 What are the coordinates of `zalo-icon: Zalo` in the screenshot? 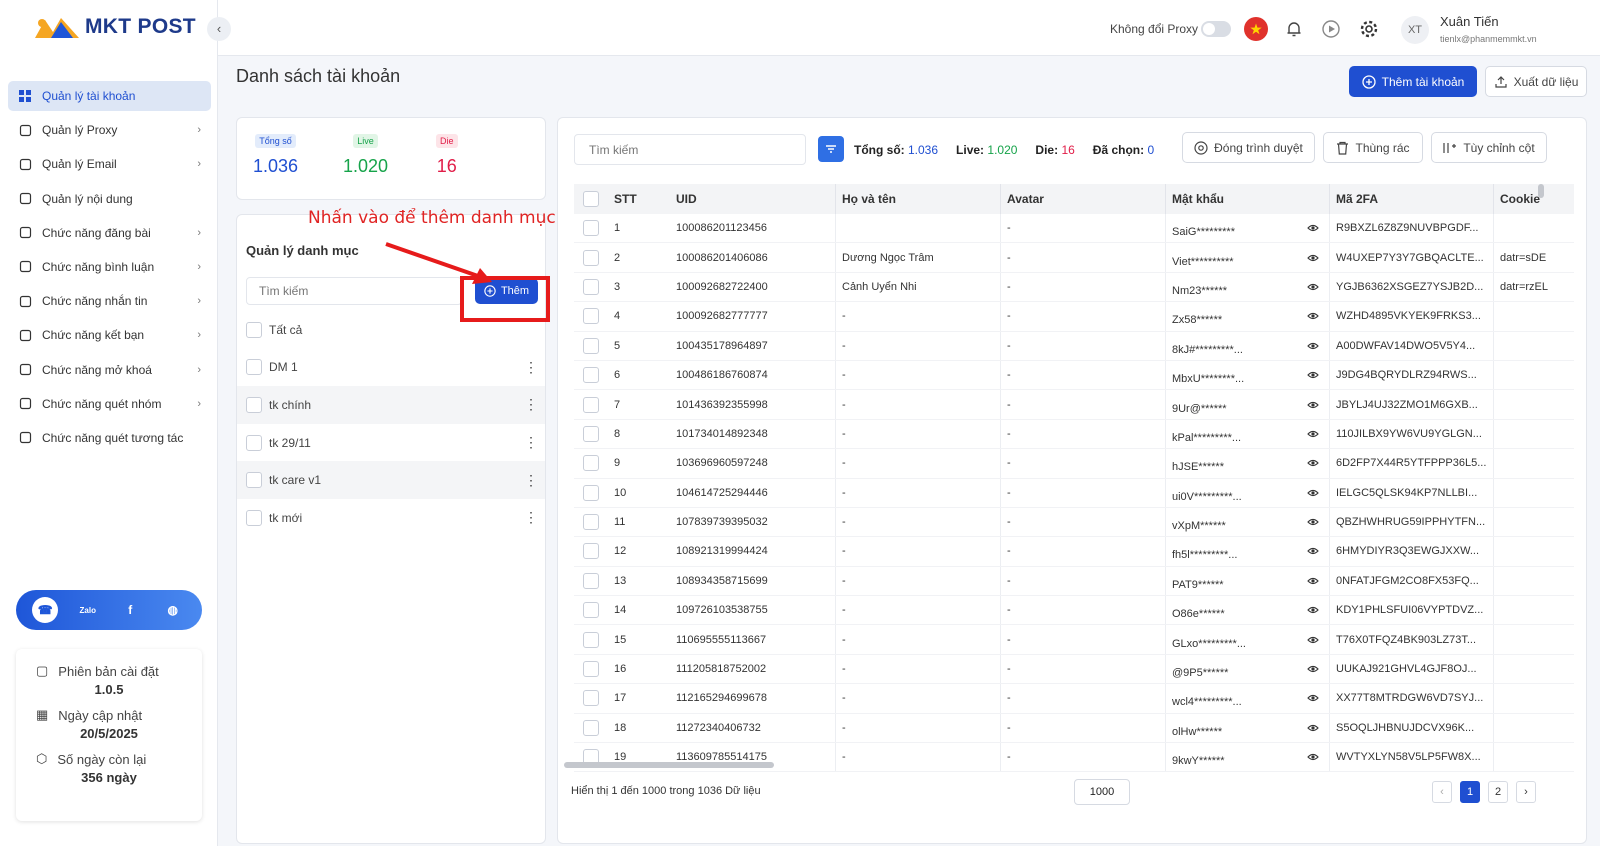 It's located at (88, 610).